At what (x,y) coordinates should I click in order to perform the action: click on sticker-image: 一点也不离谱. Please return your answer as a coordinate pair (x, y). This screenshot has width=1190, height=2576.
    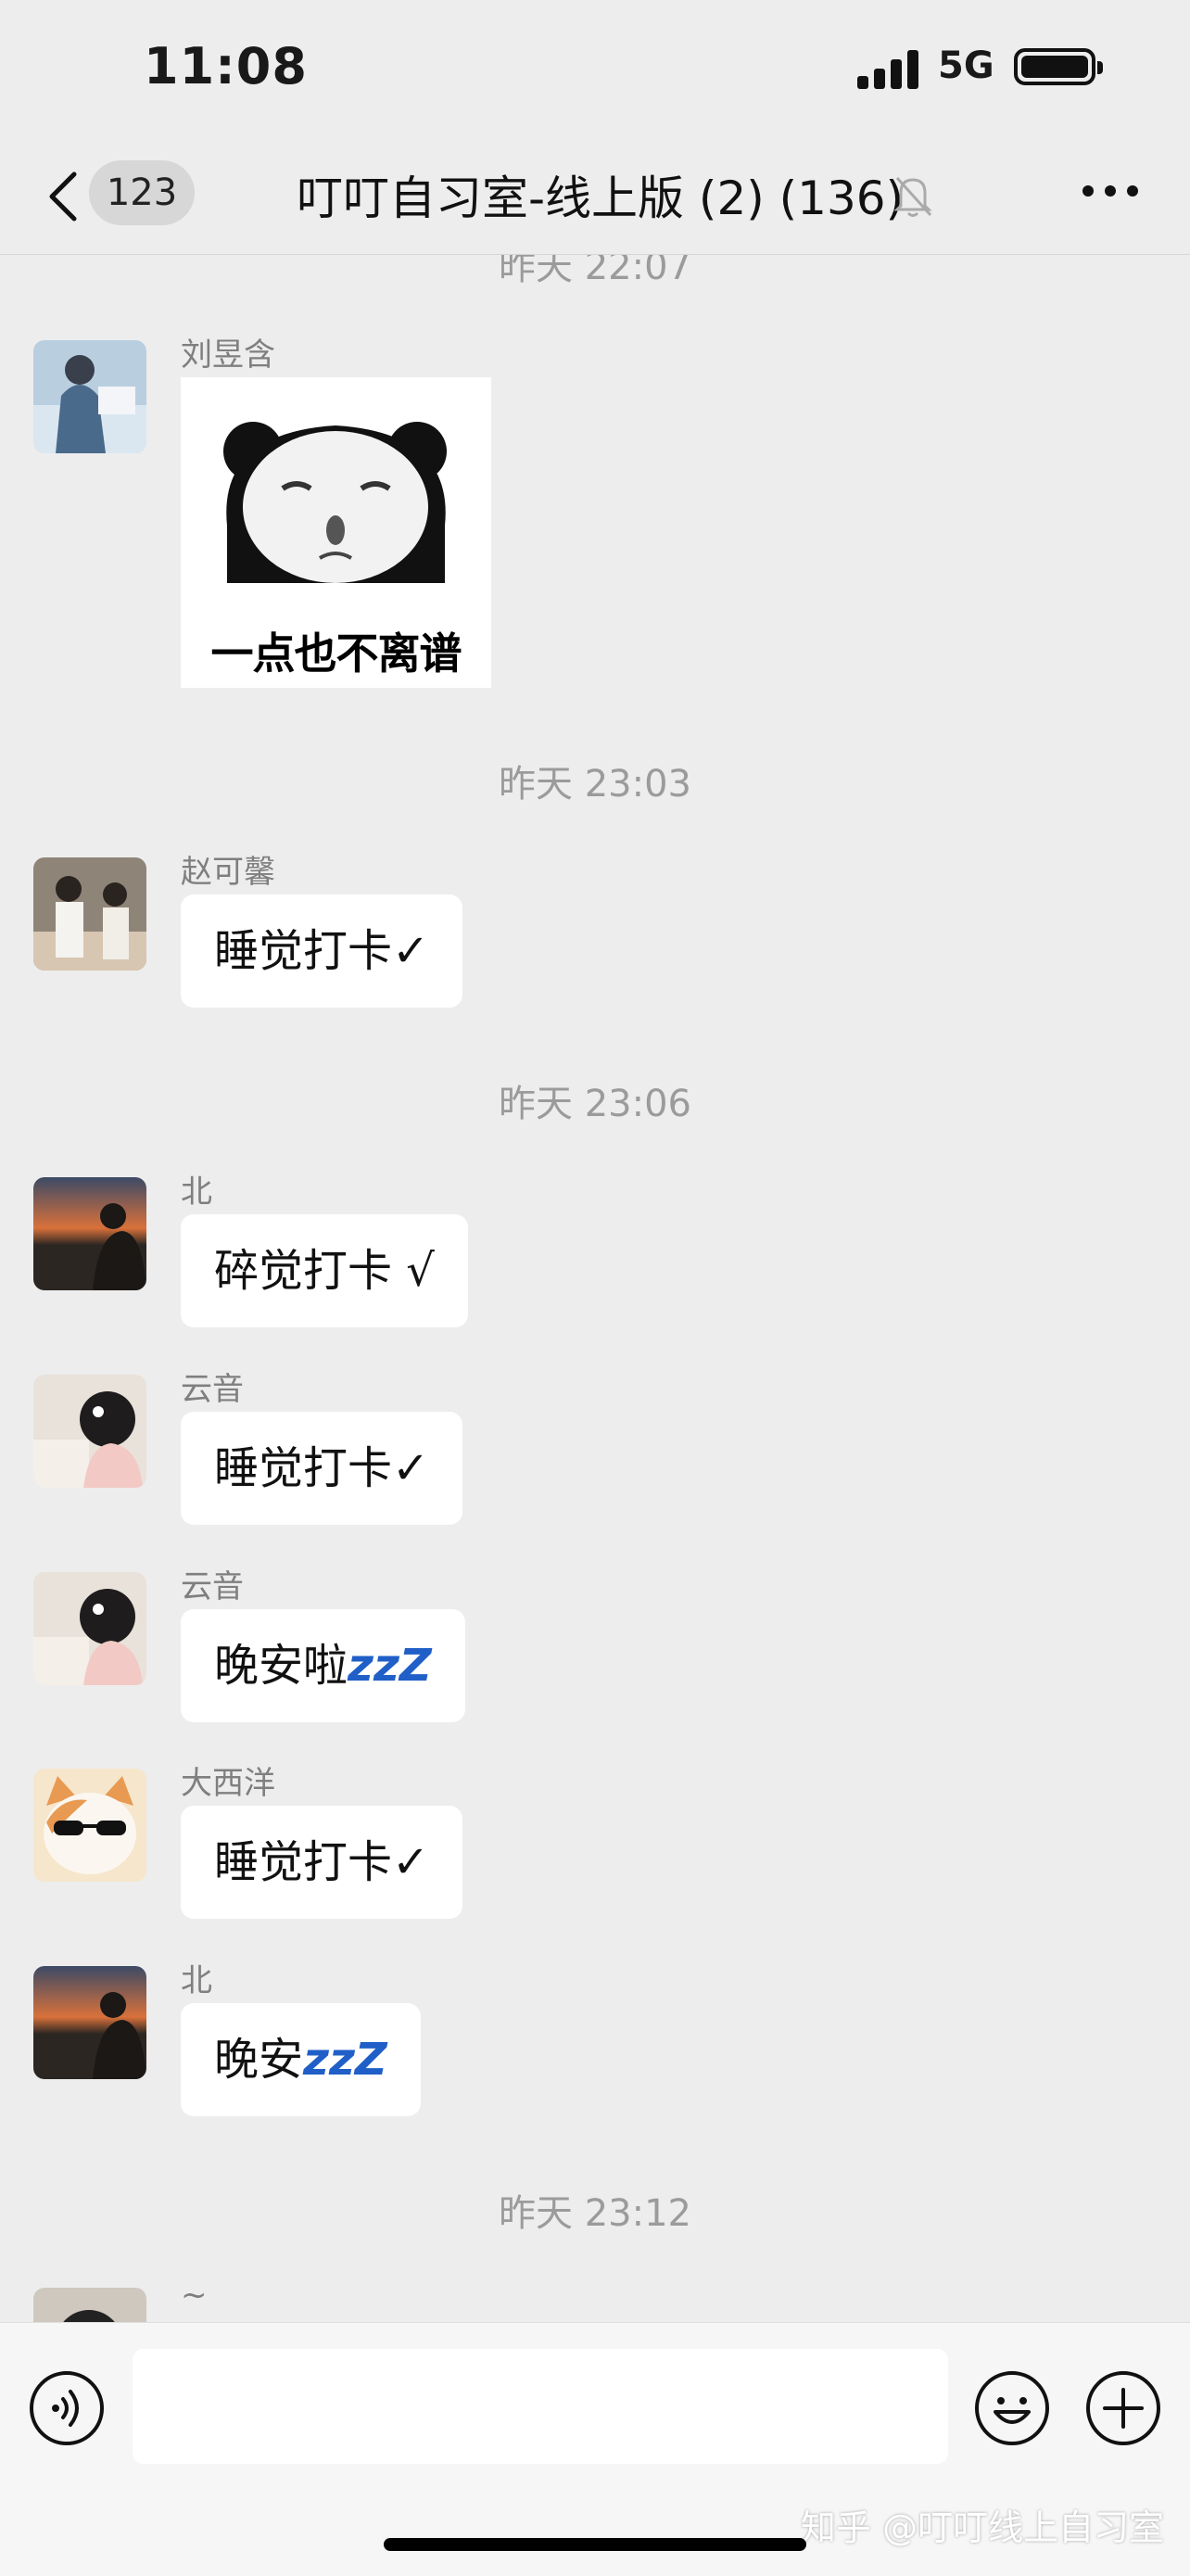
    Looking at the image, I should click on (336, 532).